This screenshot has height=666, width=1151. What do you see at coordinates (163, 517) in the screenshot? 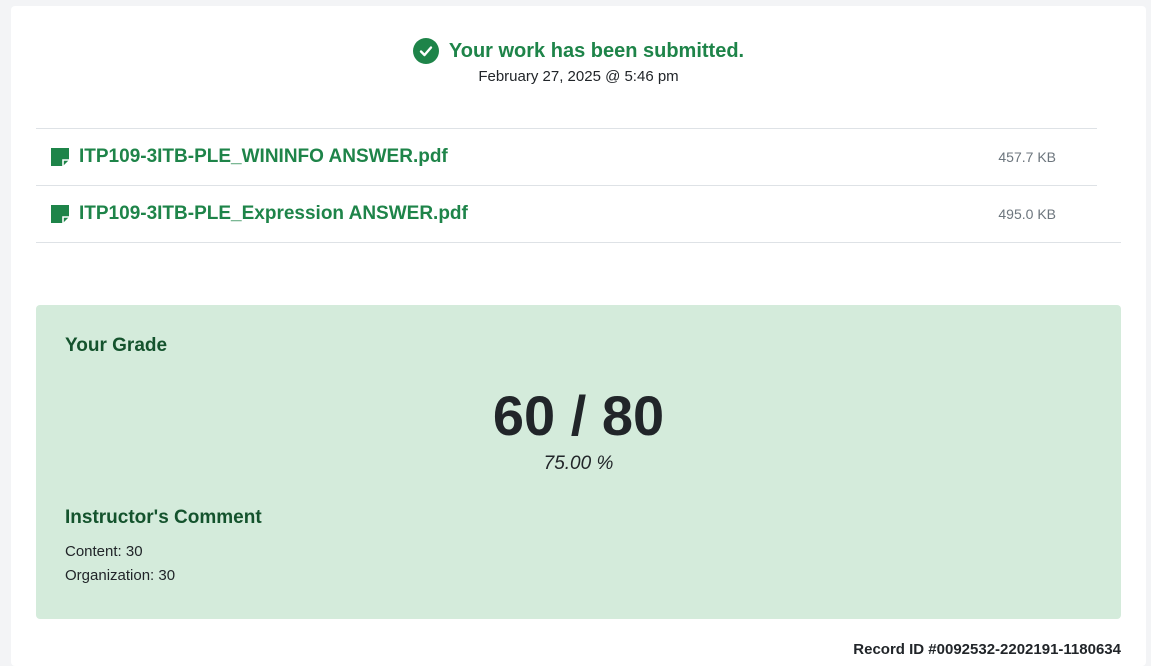
I see `instructor-comment-heading: Instructor's Comment` at bounding box center [163, 517].